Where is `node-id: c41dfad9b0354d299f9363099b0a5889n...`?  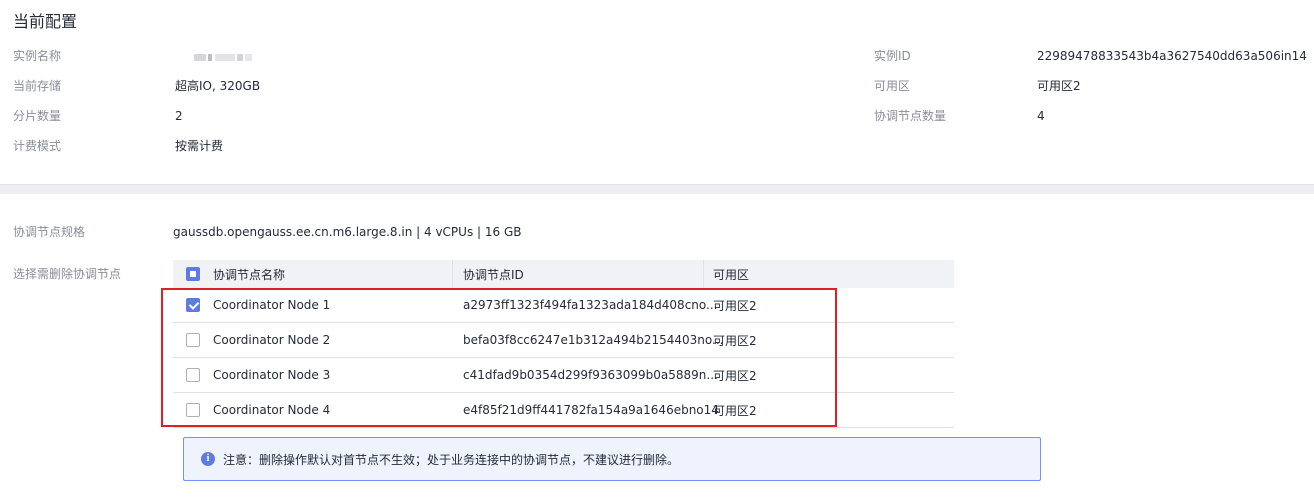 node-id: c41dfad9b0354d299f9363099b0a5889n... is located at coordinates (590, 375).